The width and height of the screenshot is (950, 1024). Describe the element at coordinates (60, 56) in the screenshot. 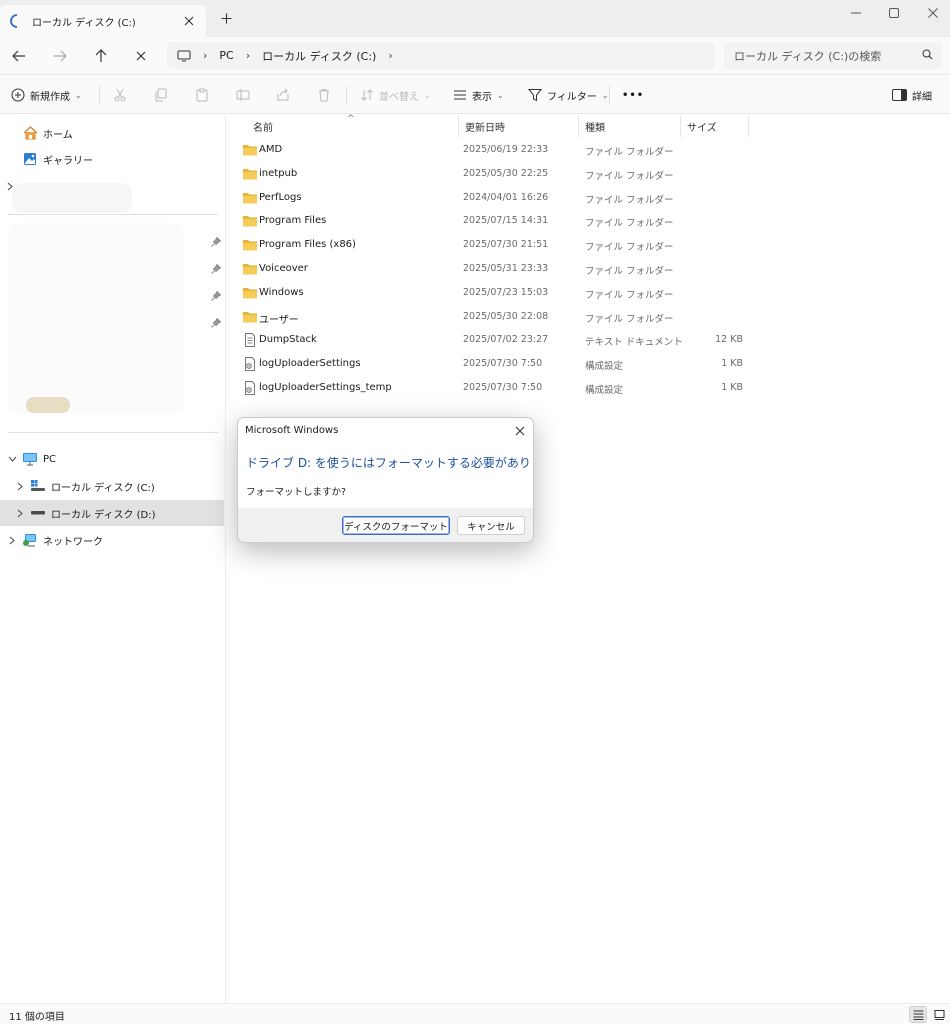

I see `forward-button` at that location.